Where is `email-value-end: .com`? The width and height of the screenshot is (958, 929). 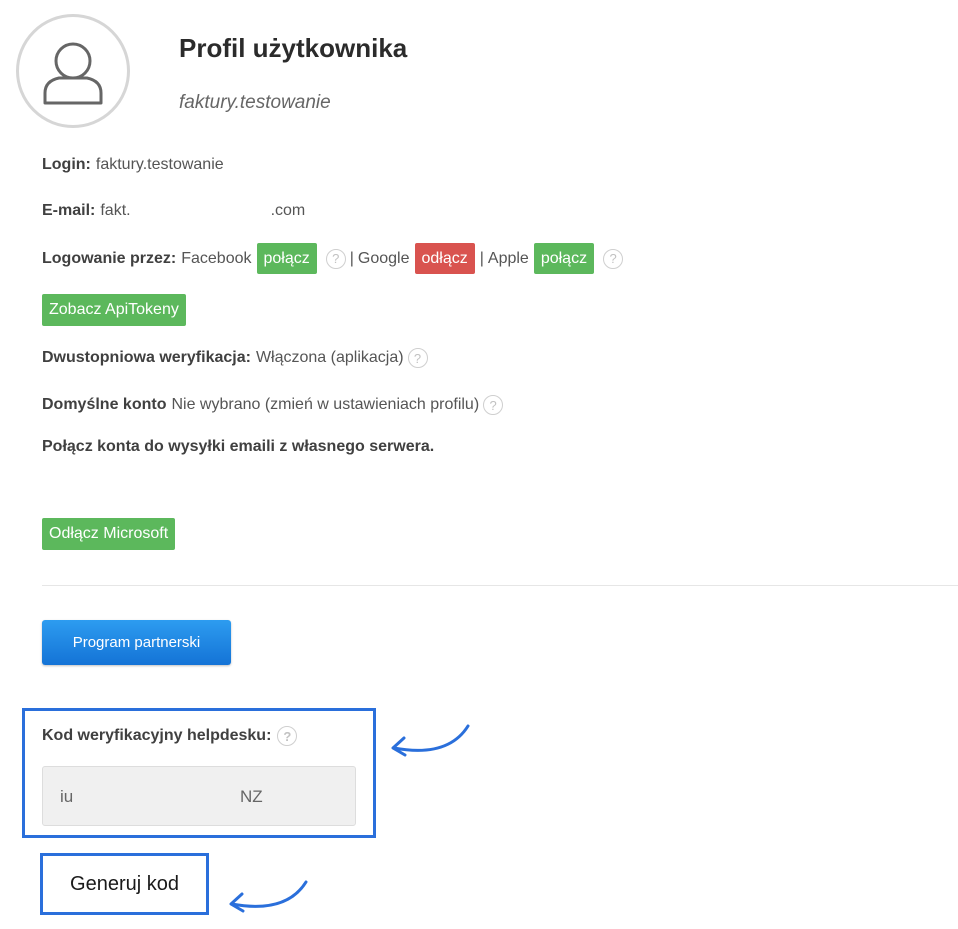
email-value-end: .com is located at coordinates (288, 210).